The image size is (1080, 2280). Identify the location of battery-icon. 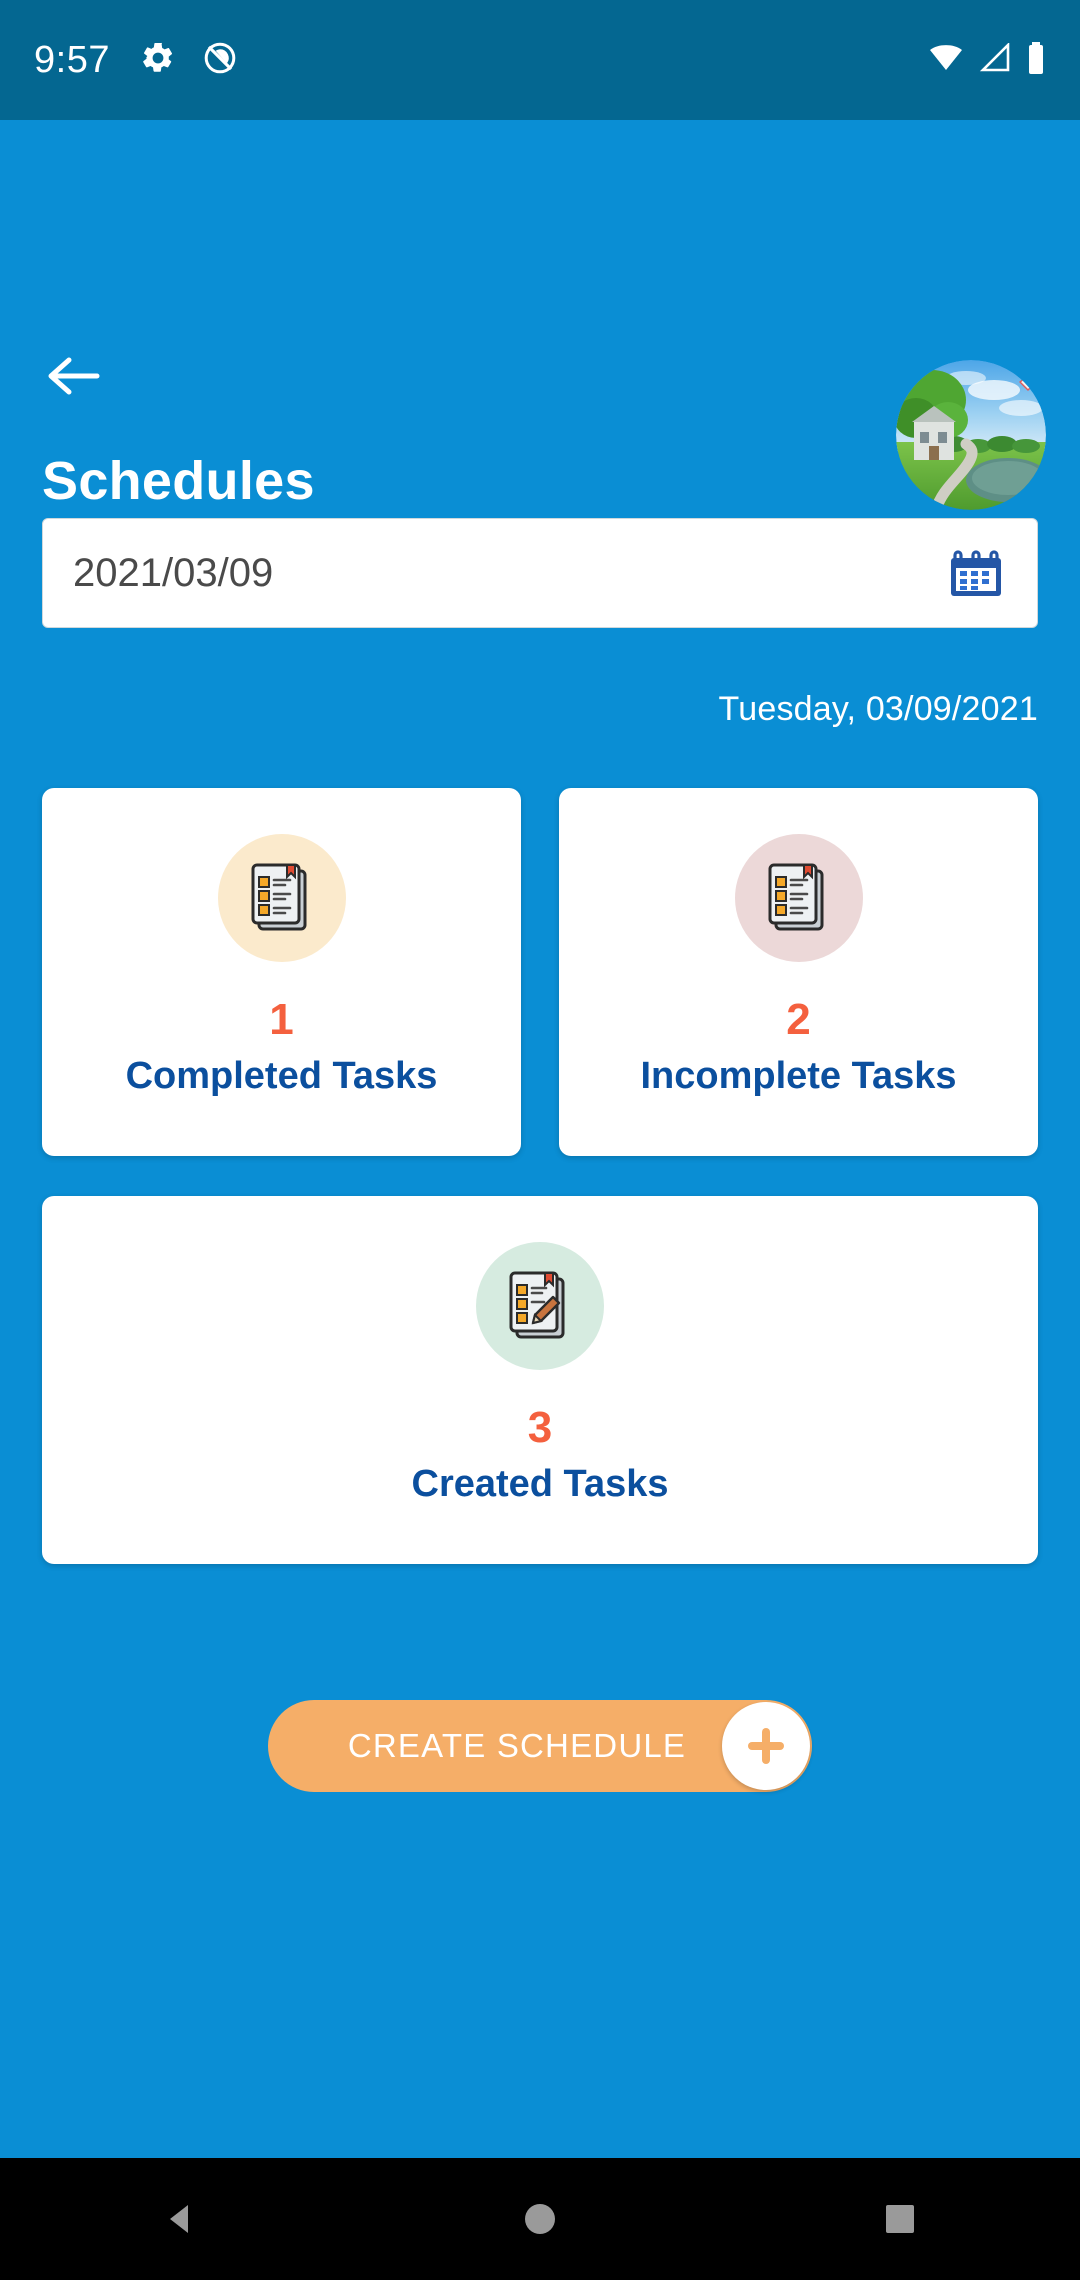
(1036, 60).